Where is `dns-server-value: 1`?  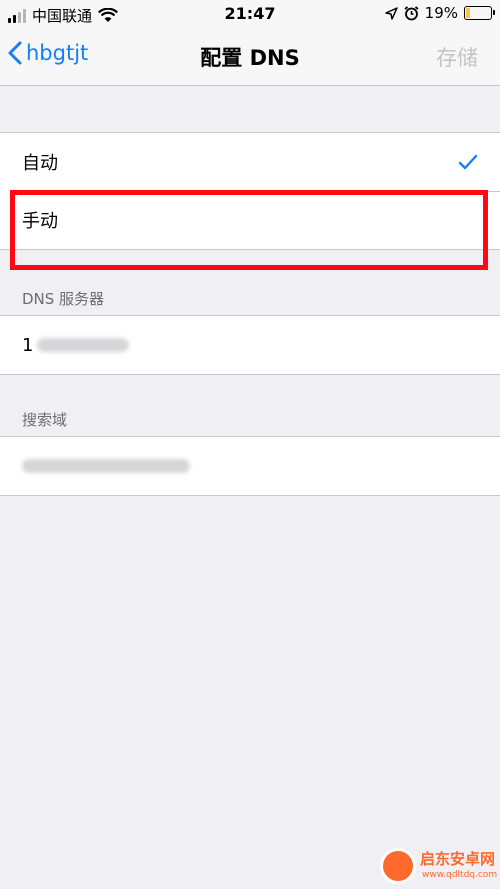
dns-server-value: 1 is located at coordinates (28, 345).